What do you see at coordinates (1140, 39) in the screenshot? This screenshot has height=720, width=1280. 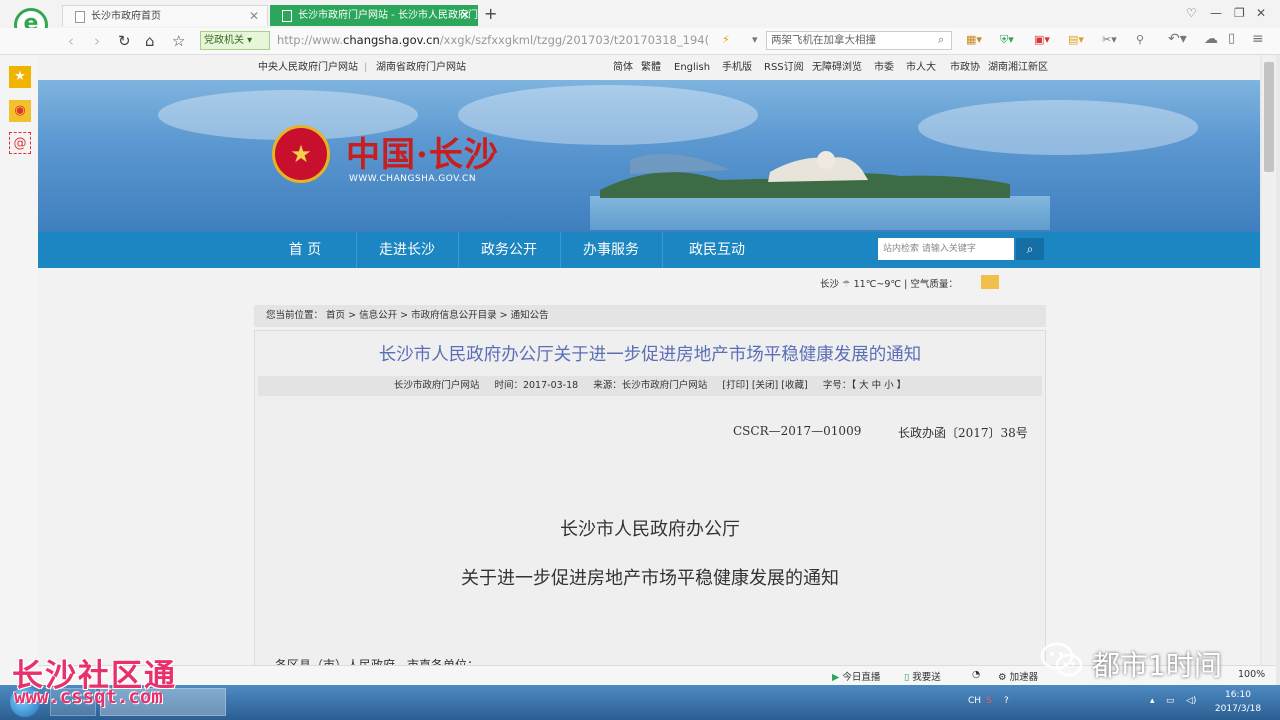 I see `tools-icon: ⚲` at bounding box center [1140, 39].